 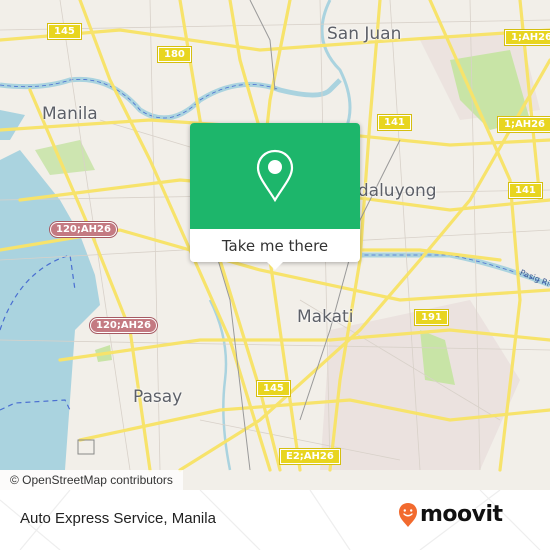 What do you see at coordinates (118, 518) in the screenshot?
I see `place-title: Auto Express Service, Manila` at bounding box center [118, 518].